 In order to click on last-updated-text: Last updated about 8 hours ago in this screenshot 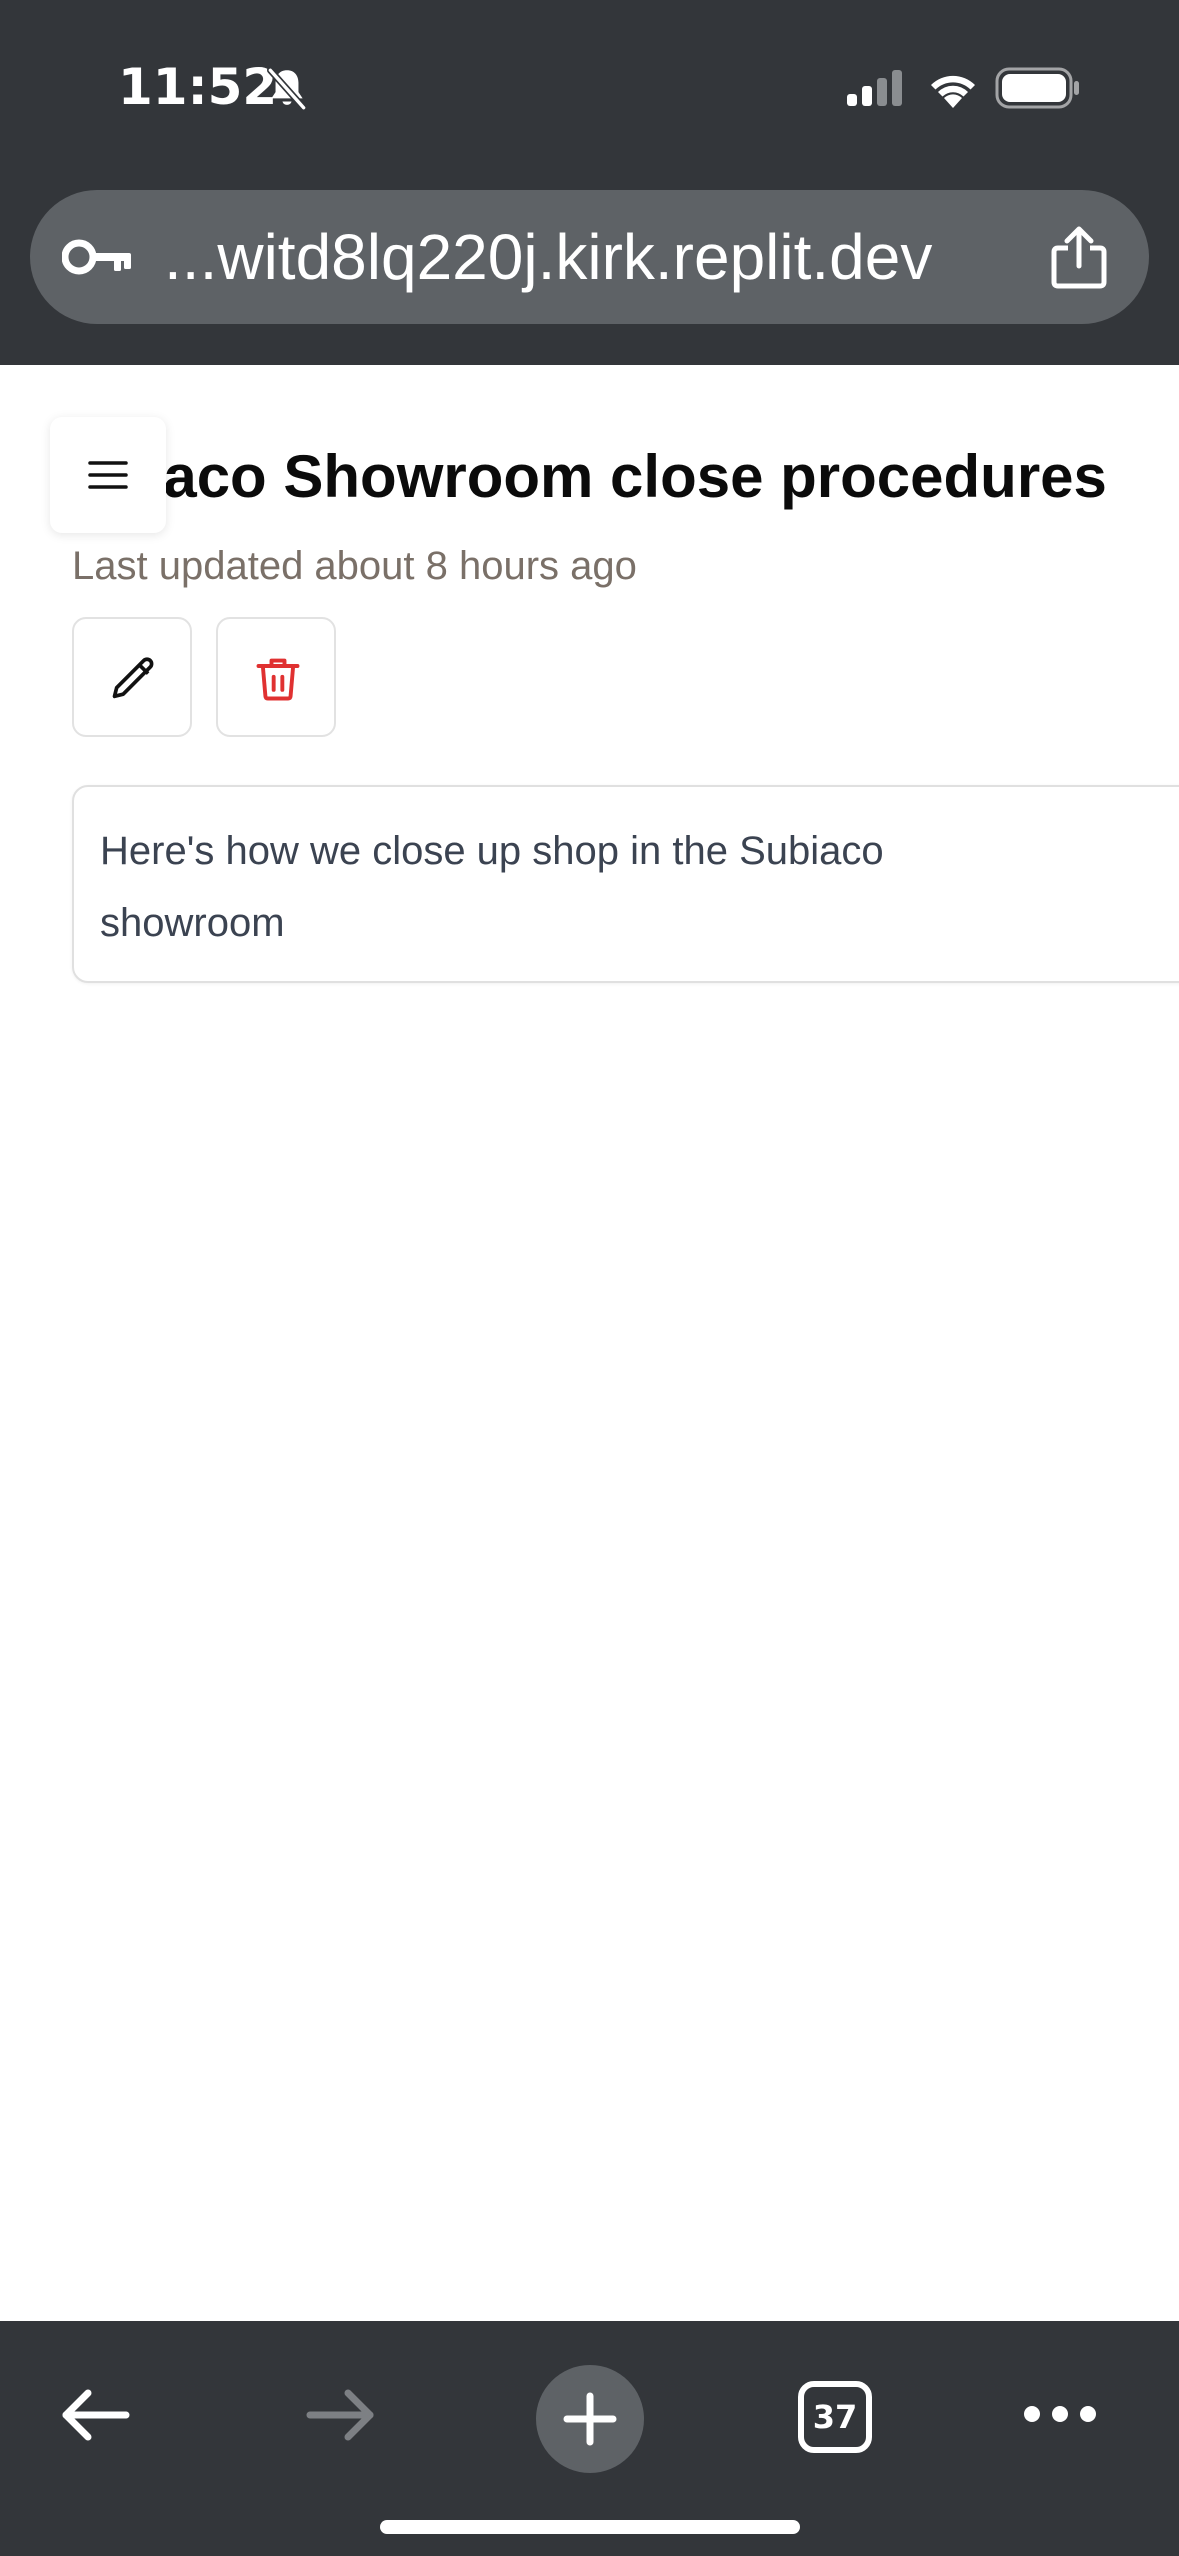, I will do `click(354, 566)`.